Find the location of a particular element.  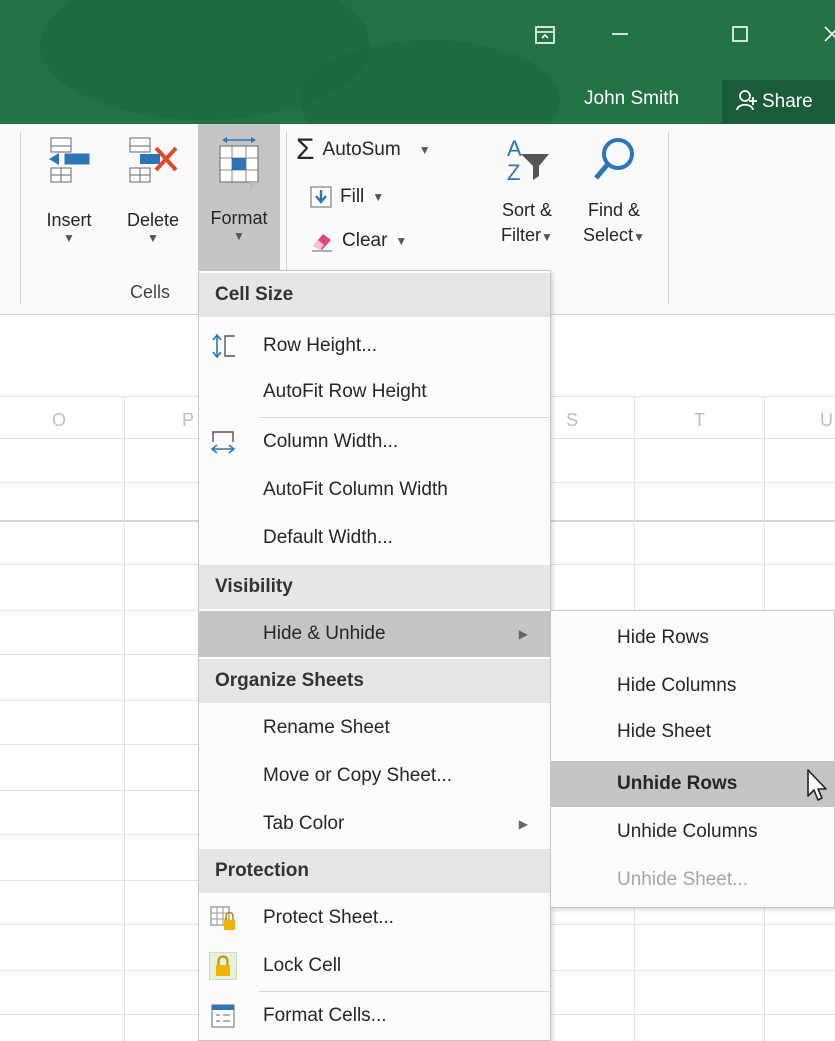

menu-item-lock-cell: Lock Cell is located at coordinates (374, 966).